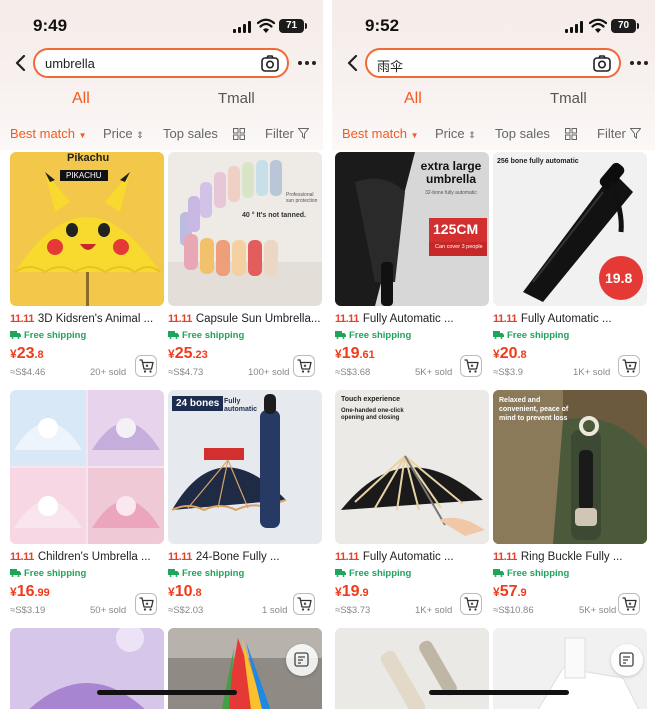  What do you see at coordinates (625, 26) in the screenshot?
I see `battery-icon: 70` at bounding box center [625, 26].